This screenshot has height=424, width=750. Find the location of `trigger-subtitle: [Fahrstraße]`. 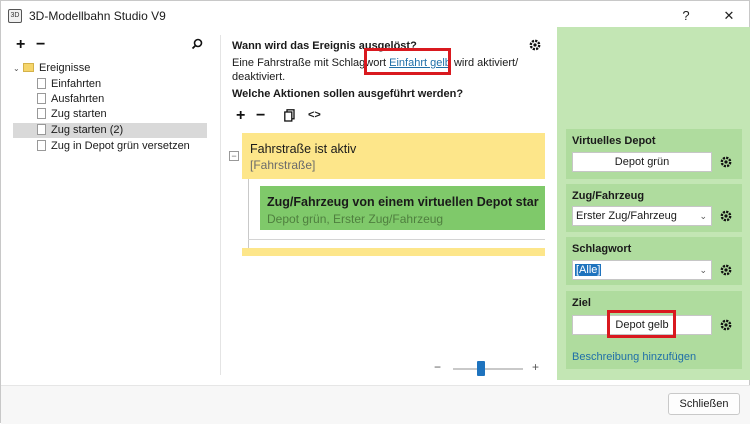

trigger-subtitle: [Fahrstraße] is located at coordinates (283, 165).